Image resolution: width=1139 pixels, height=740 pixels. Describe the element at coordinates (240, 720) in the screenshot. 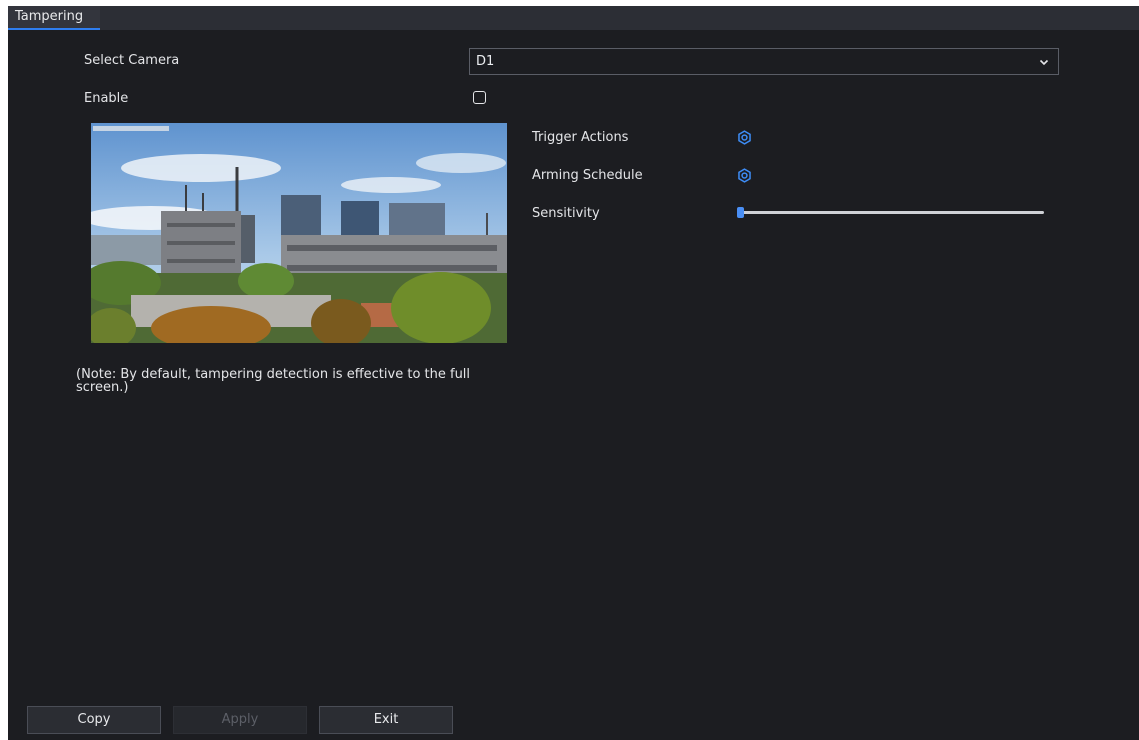

I see `apply-button: Apply` at that location.